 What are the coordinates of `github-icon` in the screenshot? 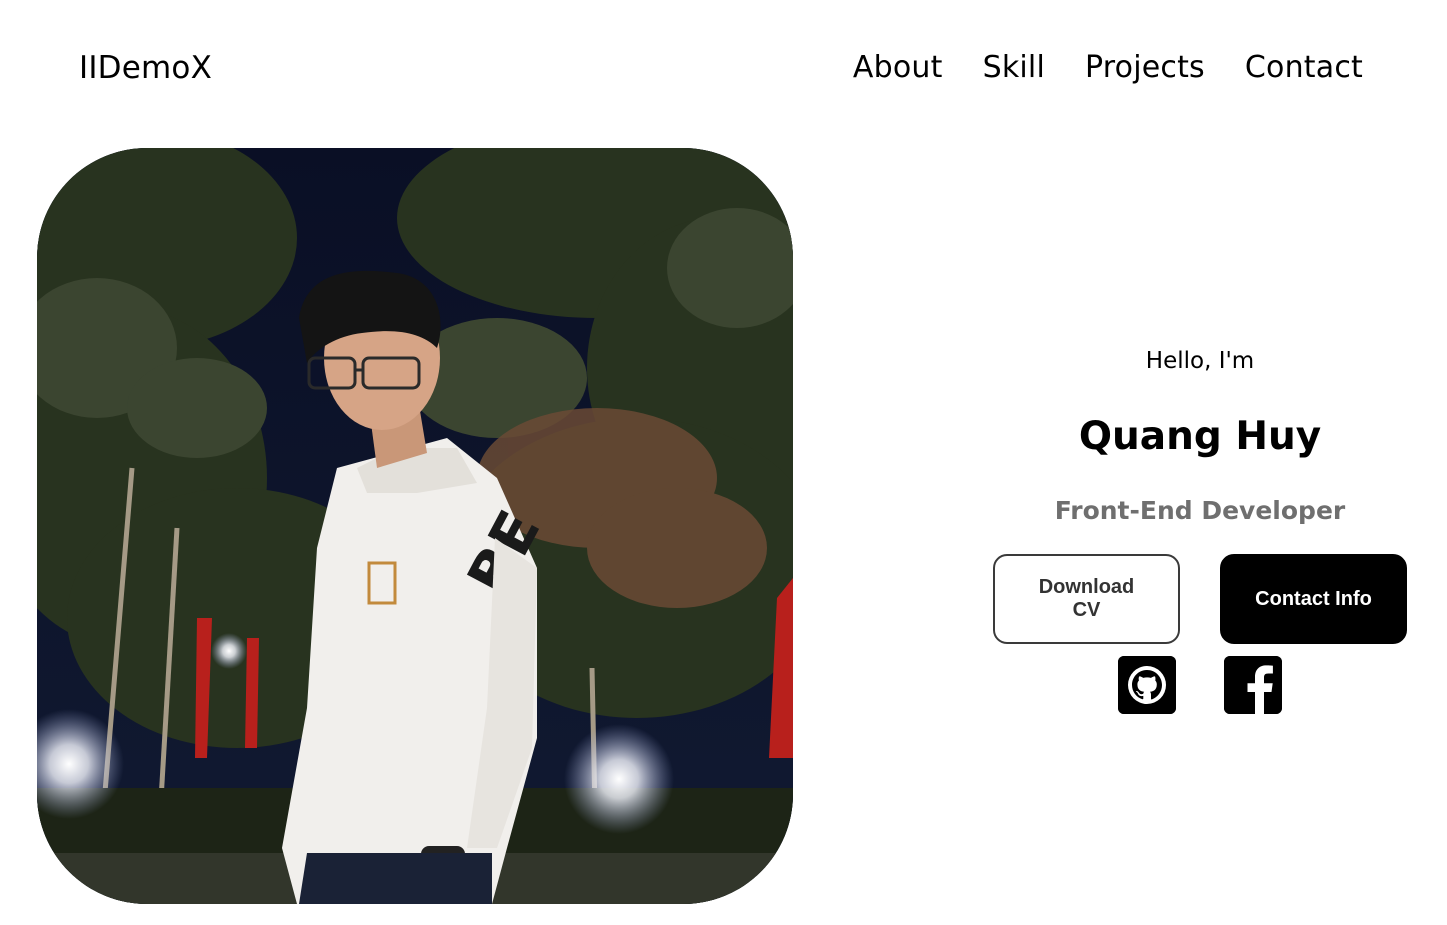 It's located at (1147, 685).